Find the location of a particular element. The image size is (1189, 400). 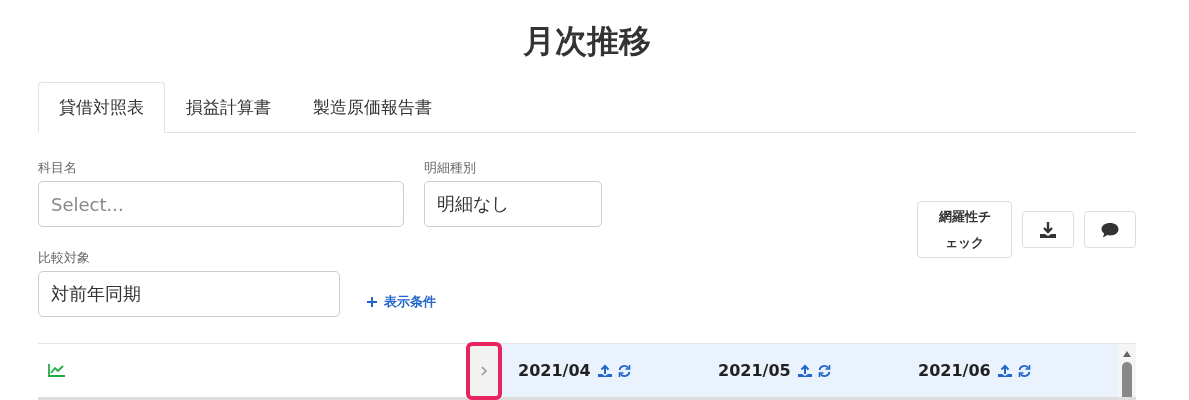

comment-icon is located at coordinates (1110, 229).